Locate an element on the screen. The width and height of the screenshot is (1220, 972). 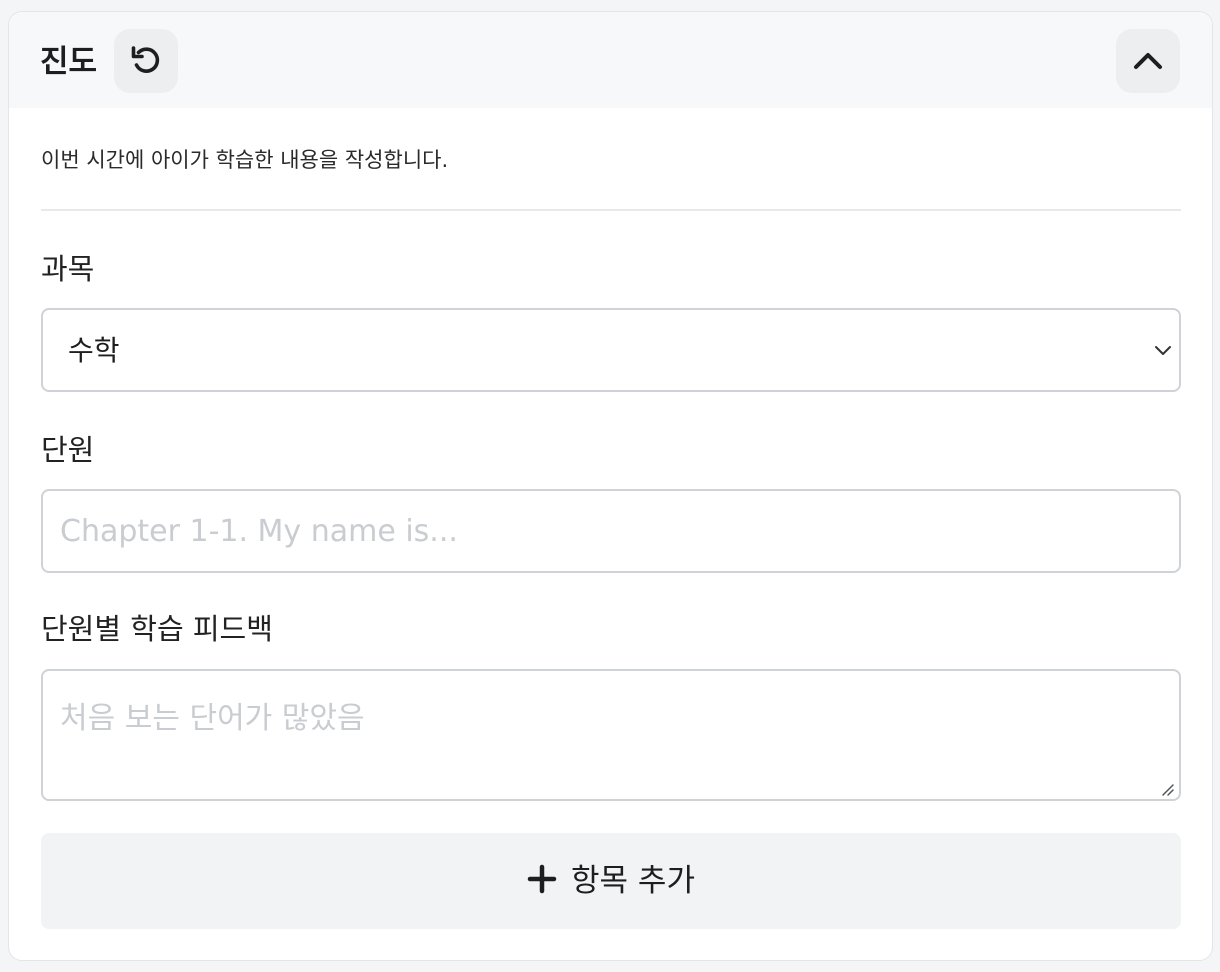
plus-icon is located at coordinates (542, 881).